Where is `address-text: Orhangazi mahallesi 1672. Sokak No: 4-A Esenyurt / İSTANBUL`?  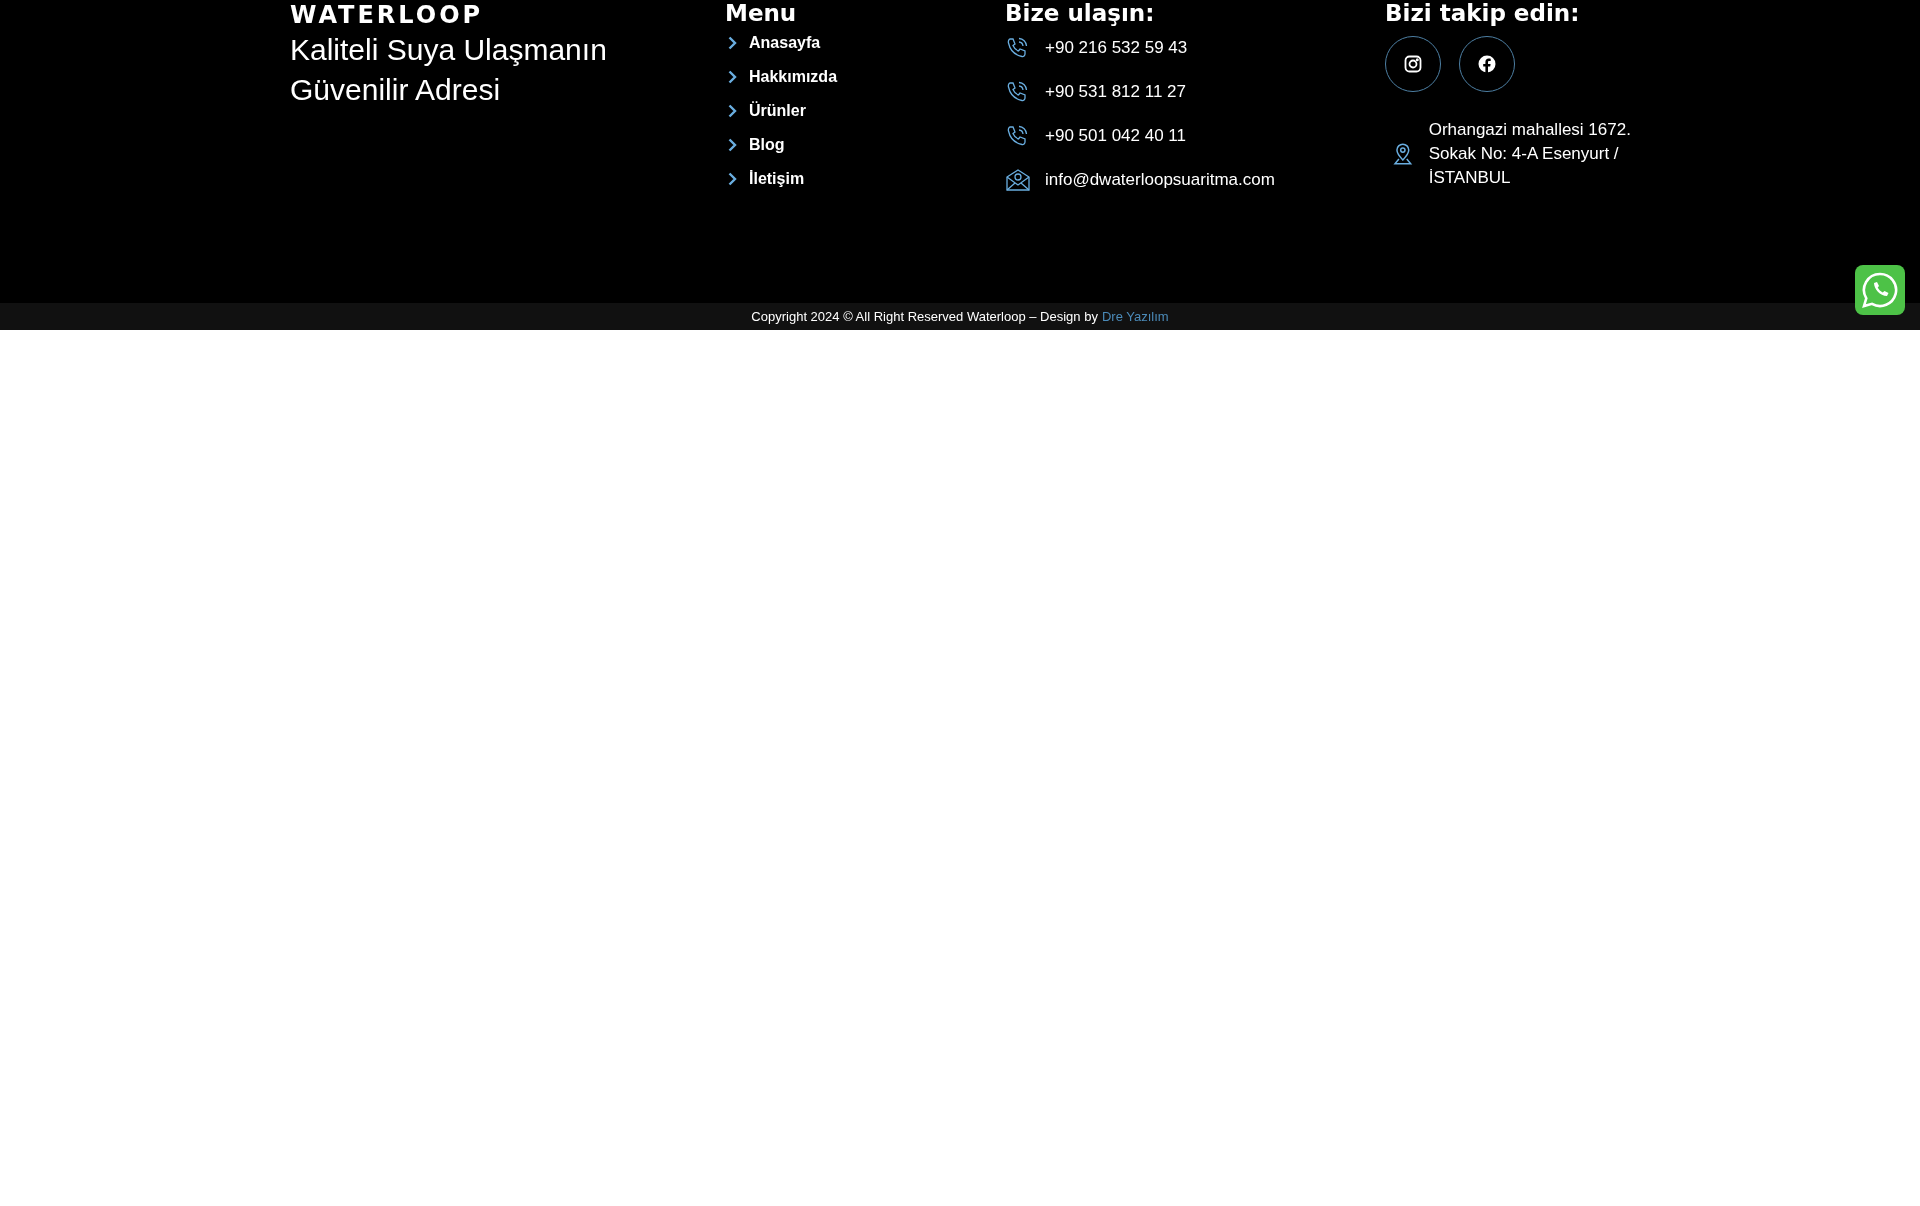
address-text: Orhangazi mahallesi 1672. Sokak No: 4-A Esenyurt / İSTANBUL is located at coordinates (1530, 154).